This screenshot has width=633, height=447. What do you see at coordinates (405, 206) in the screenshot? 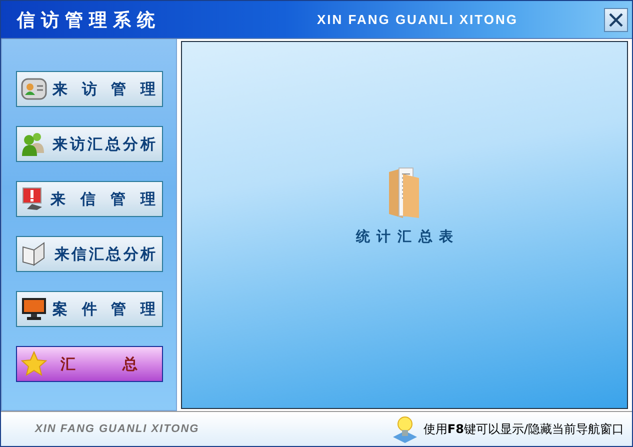
I see `report-item: 统 计 汇 总 表` at bounding box center [405, 206].